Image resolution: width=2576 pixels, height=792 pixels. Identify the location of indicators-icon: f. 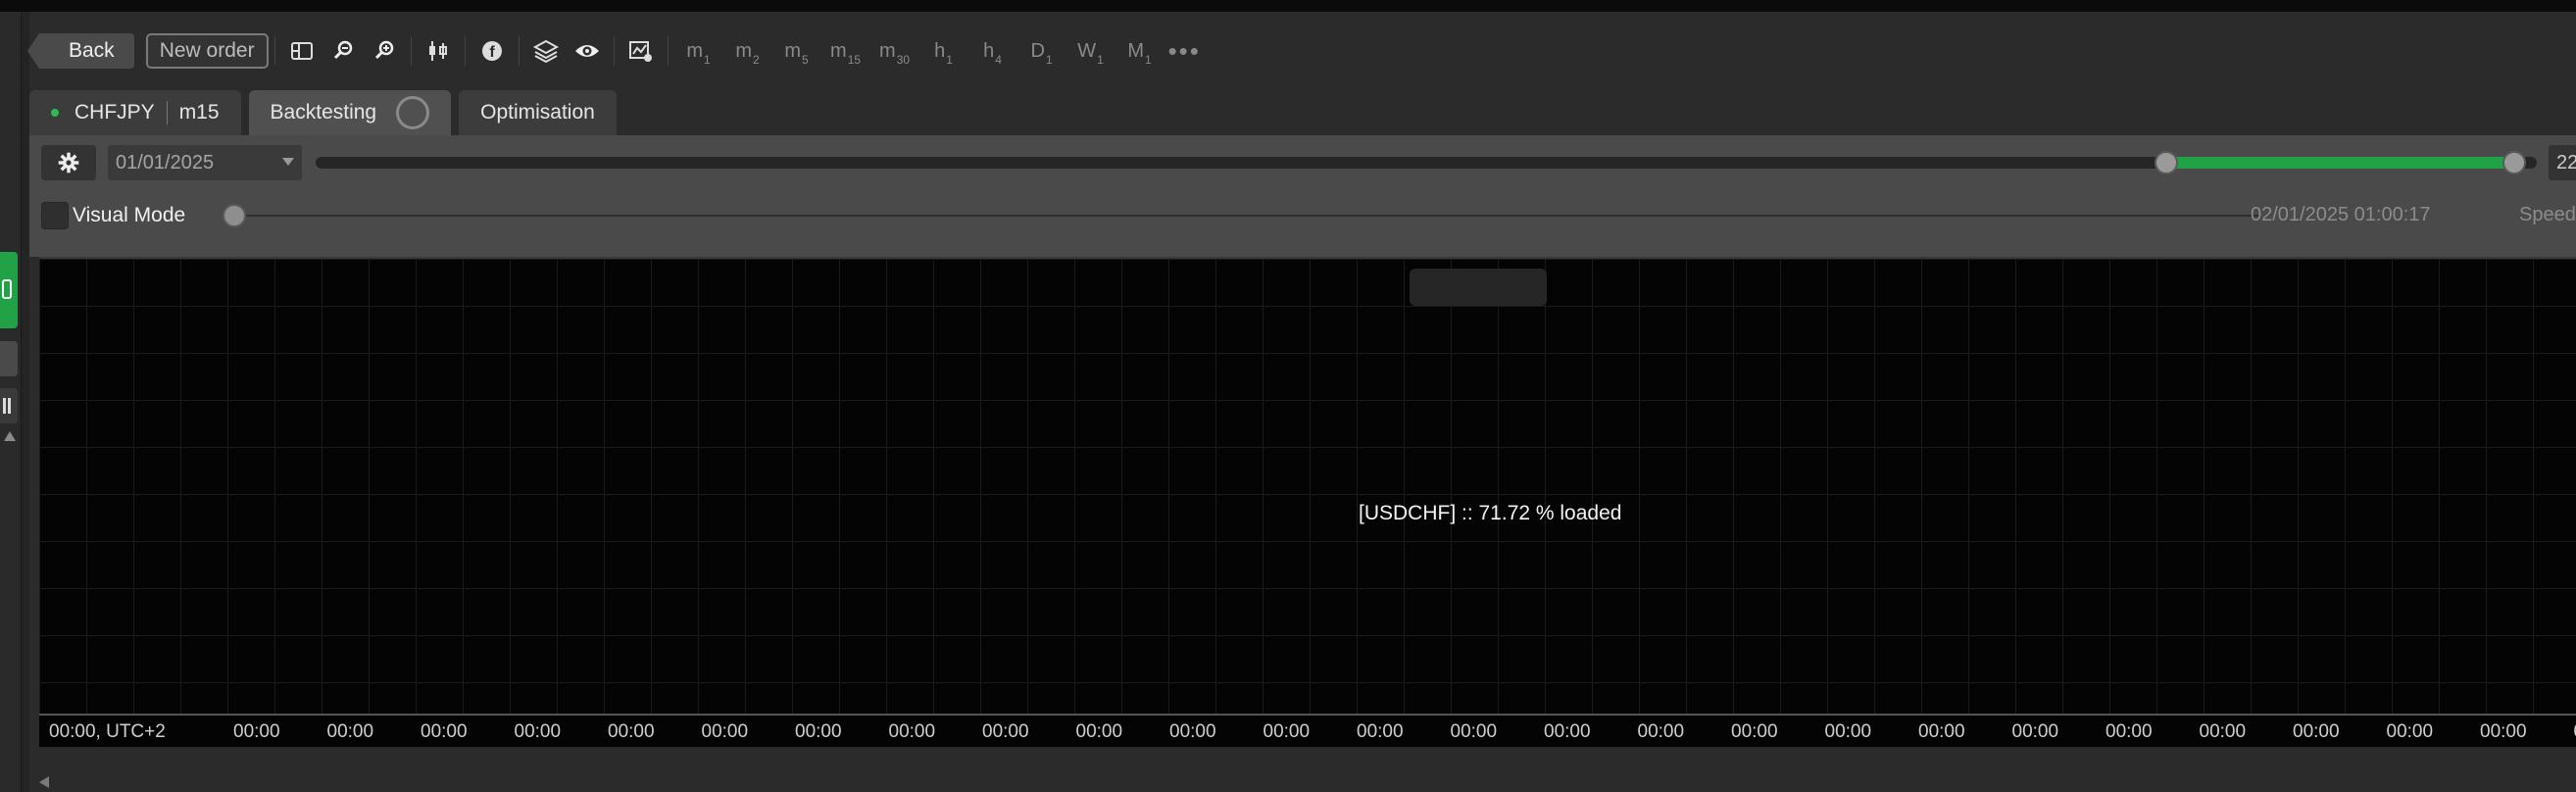
(492, 51).